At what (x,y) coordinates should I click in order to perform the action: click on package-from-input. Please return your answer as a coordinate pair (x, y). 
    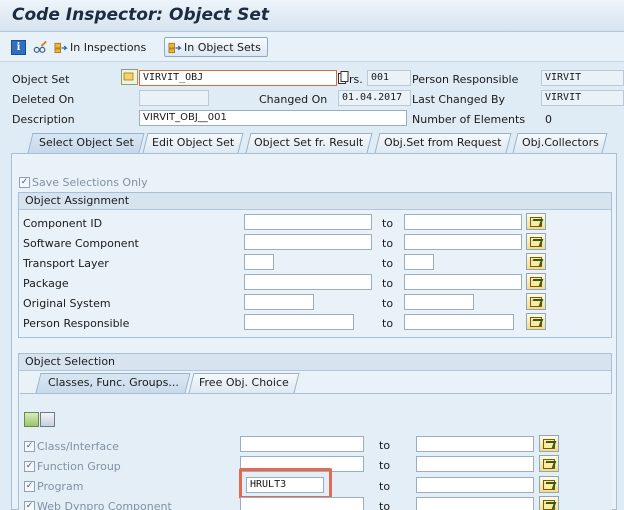
    Looking at the image, I should click on (308, 282).